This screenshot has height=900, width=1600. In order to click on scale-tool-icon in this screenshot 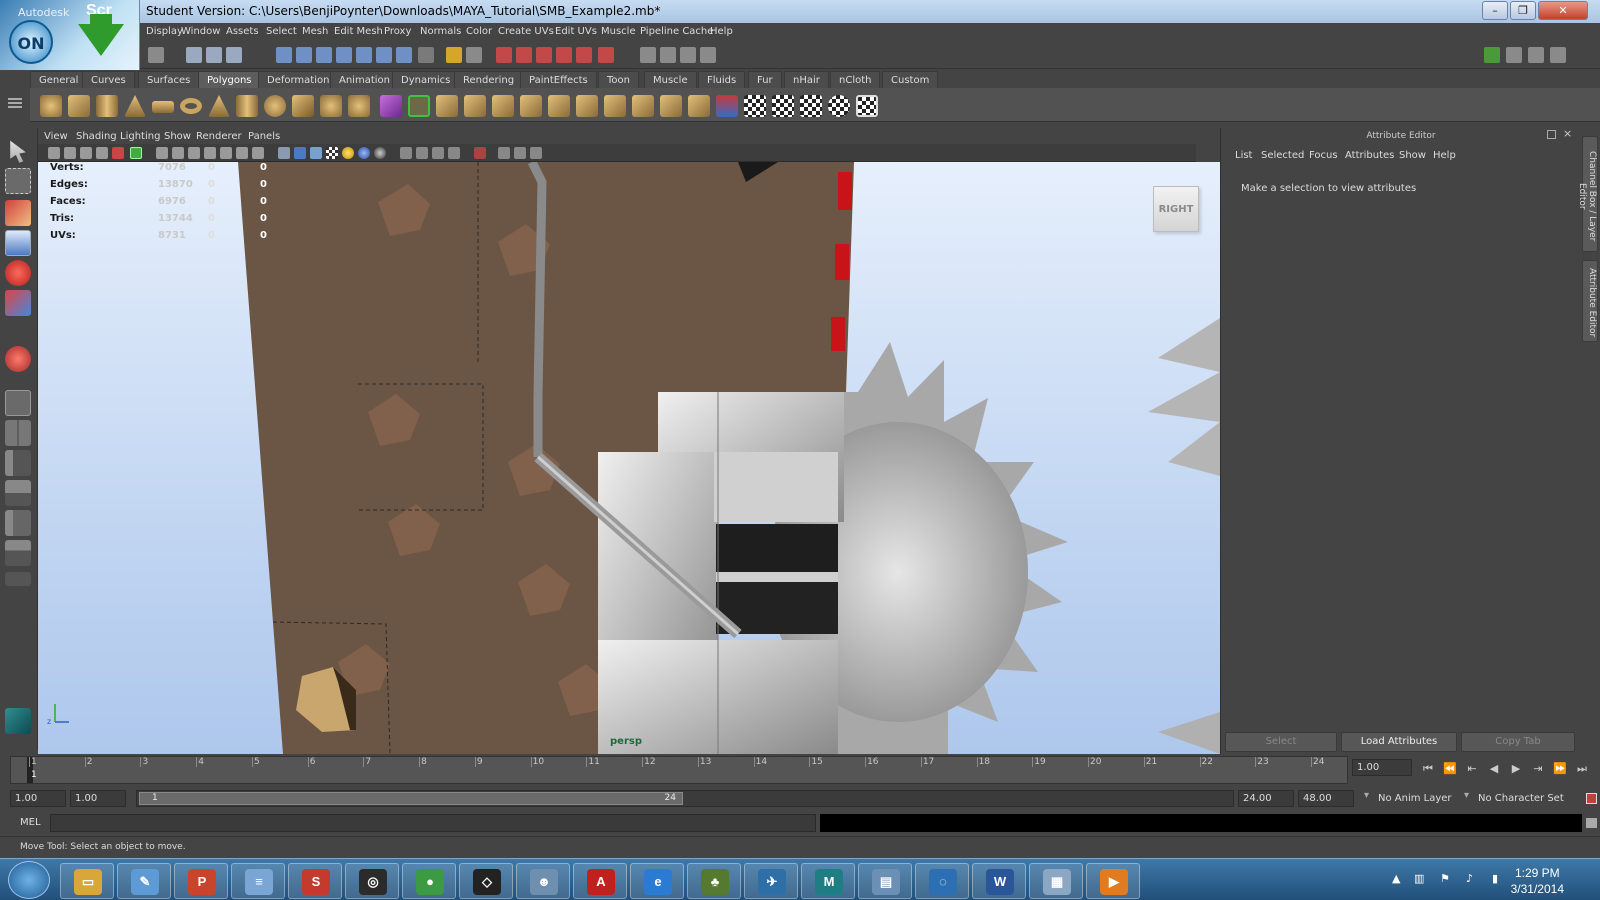, I will do `click(18, 303)`.